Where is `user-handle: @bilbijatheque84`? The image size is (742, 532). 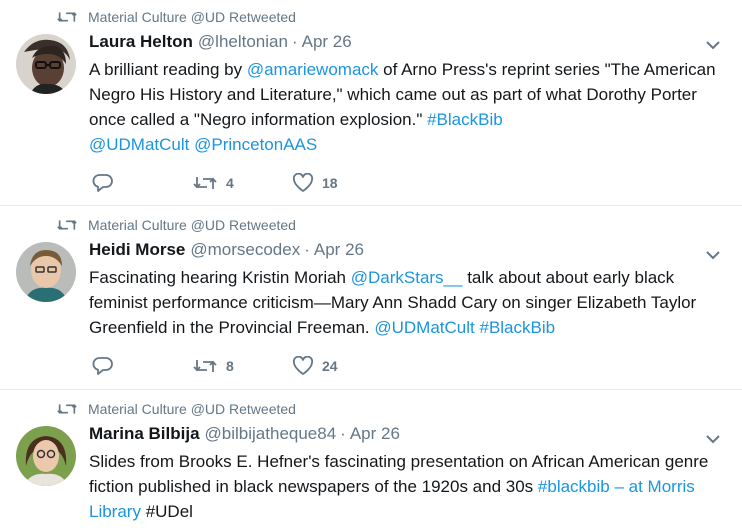
user-handle: @bilbijatheque84 is located at coordinates (271, 434).